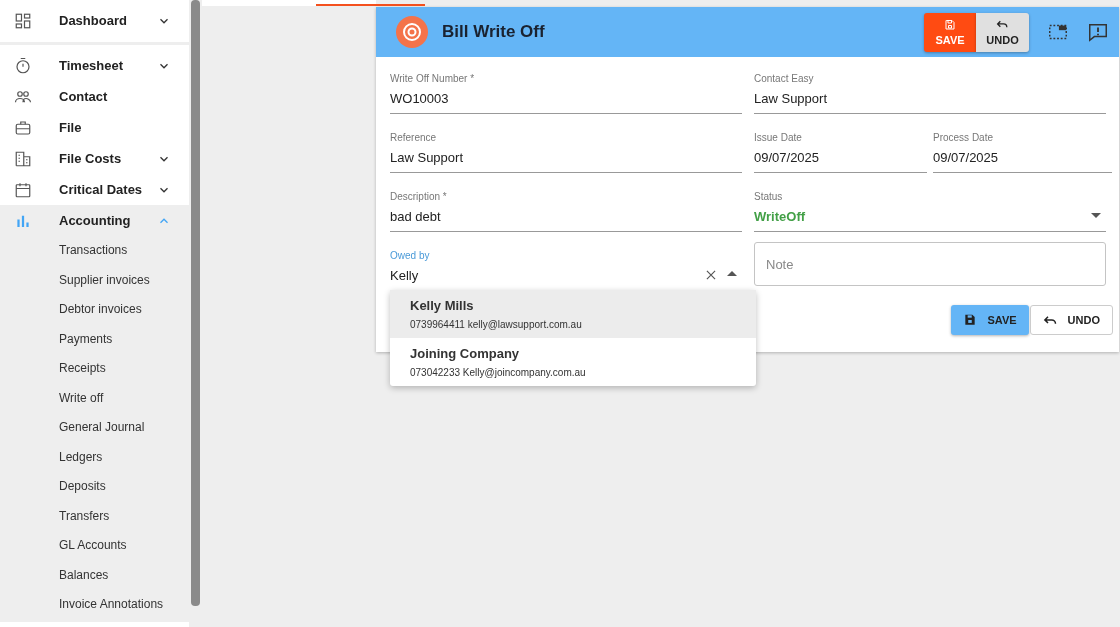 The width and height of the screenshot is (1120, 627). Describe the element at coordinates (94, 369) in the screenshot. I see `nav-subitem: Receipts` at that location.